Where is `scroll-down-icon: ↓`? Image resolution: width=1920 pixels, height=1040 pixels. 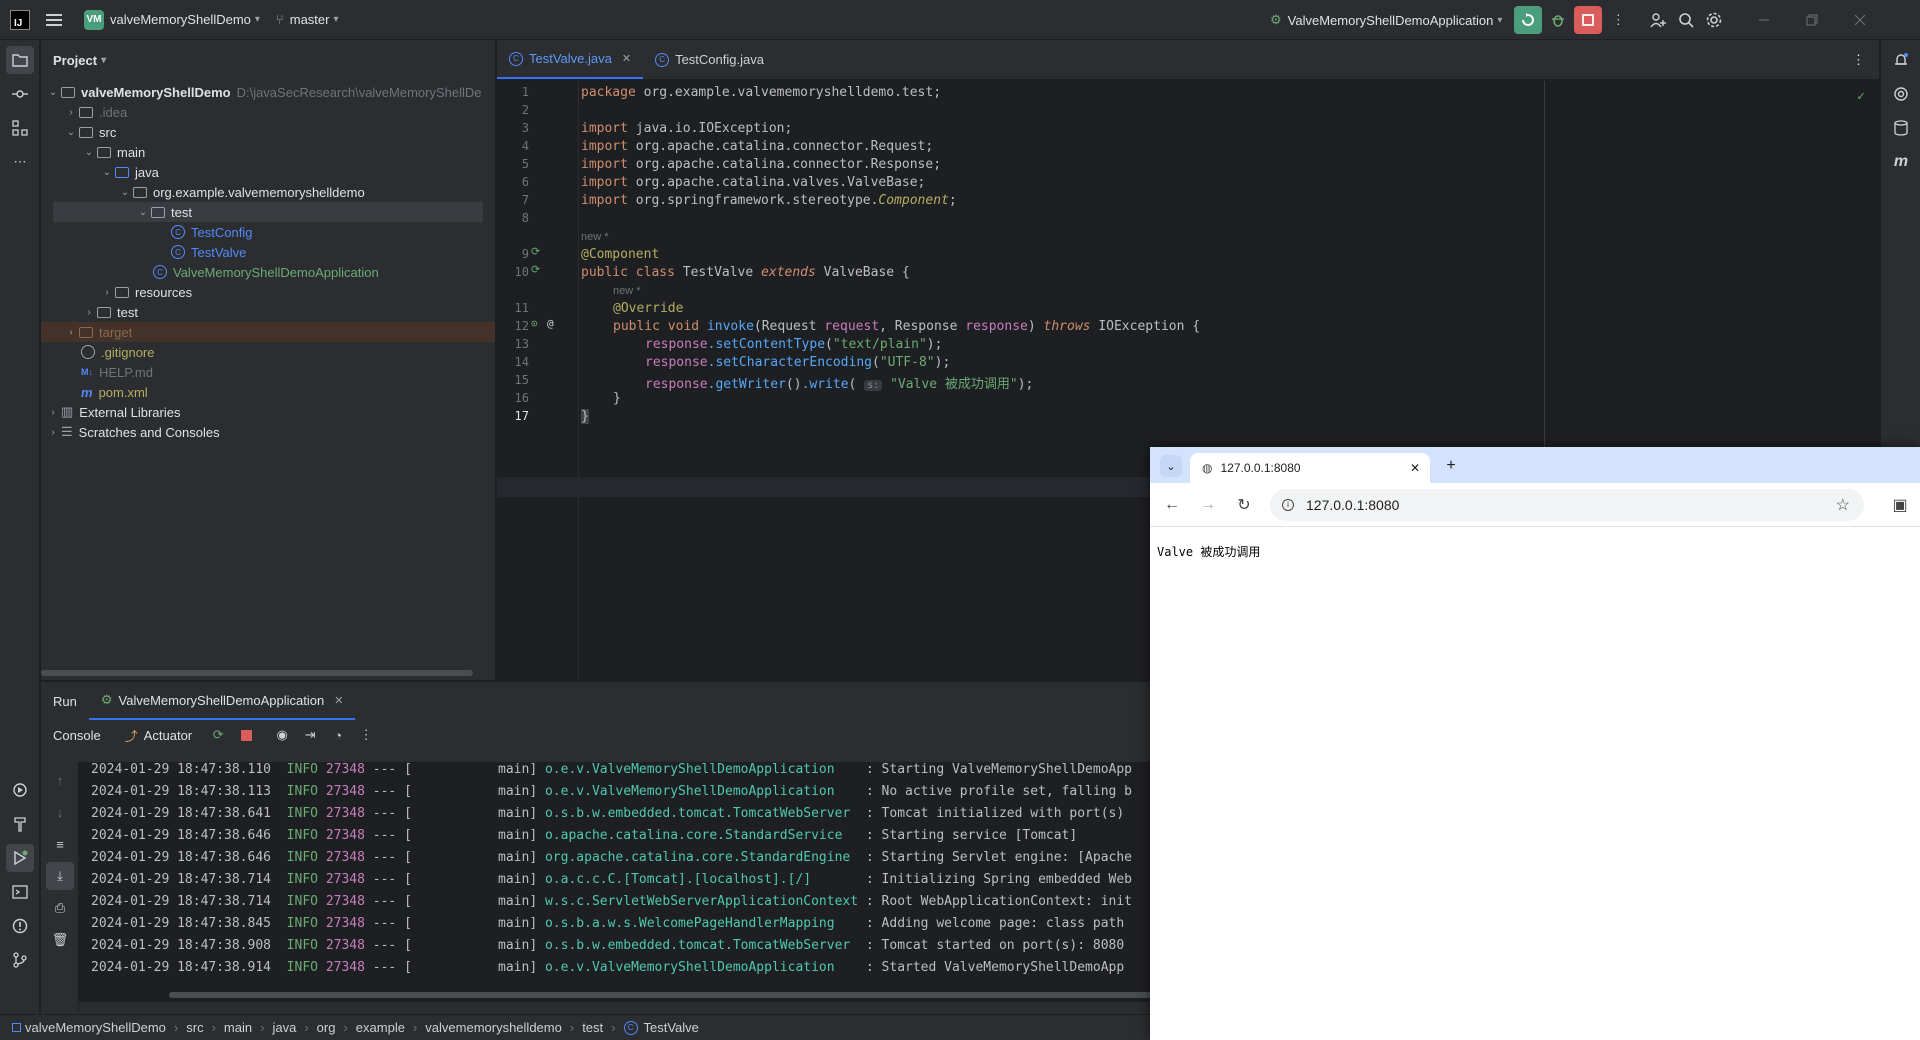 scroll-down-icon: ↓ is located at coordinates (60, 812).